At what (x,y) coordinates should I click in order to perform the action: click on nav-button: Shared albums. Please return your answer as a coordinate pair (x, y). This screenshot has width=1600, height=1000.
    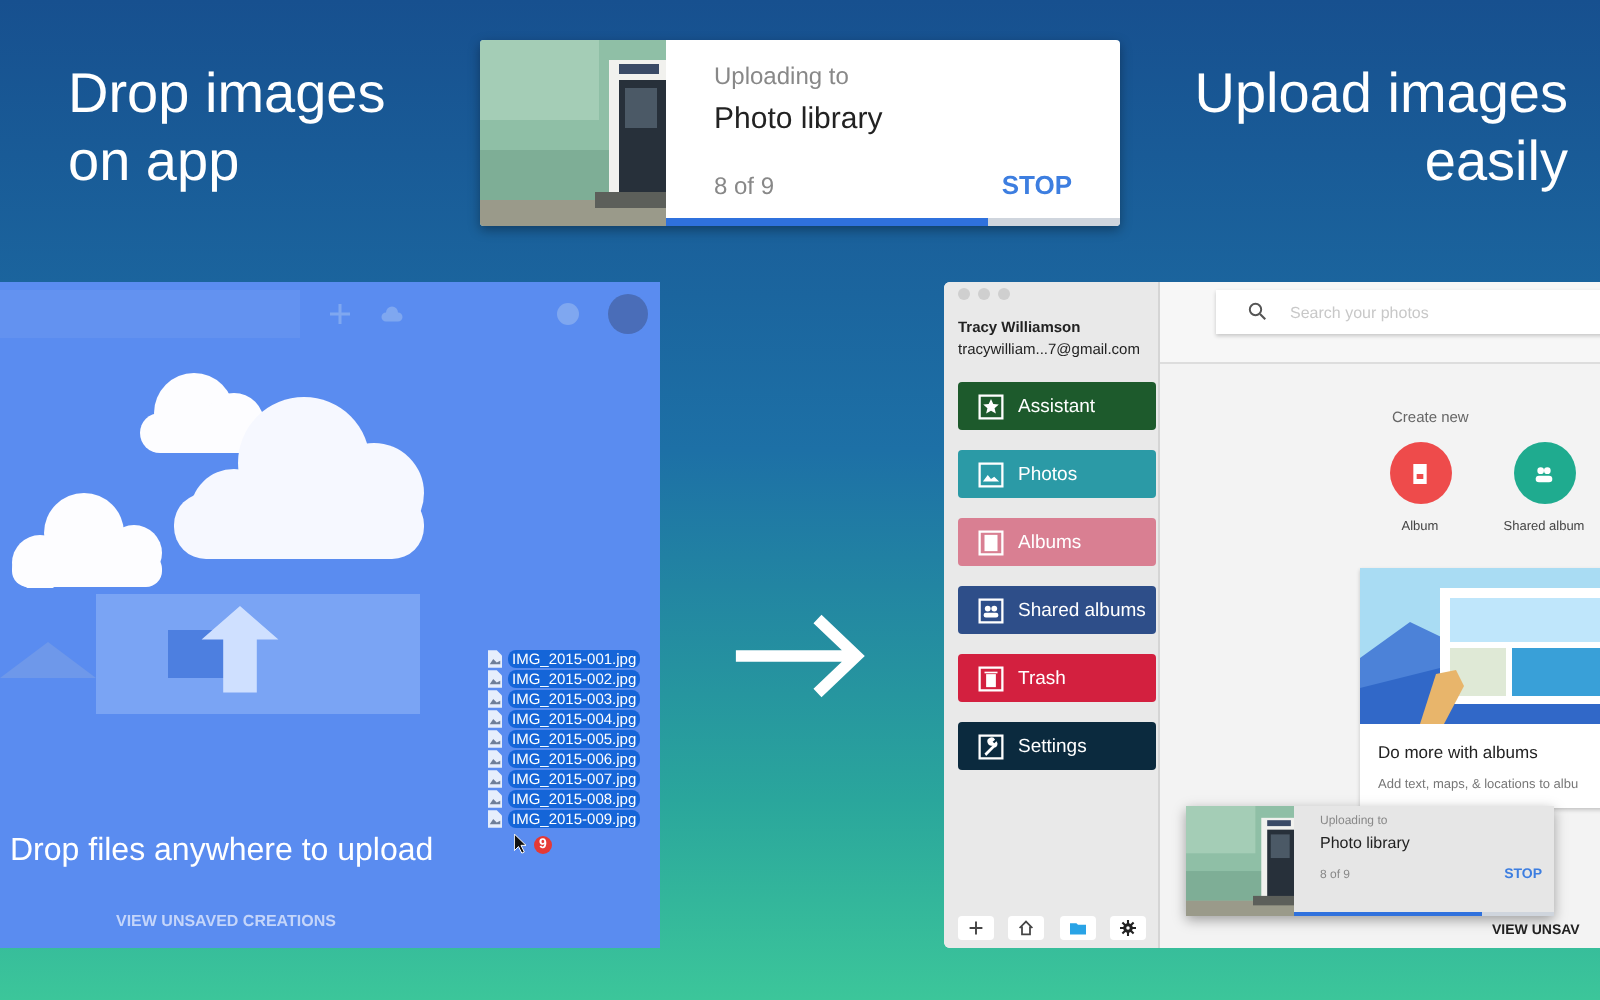
    Looking at the image, I should click on (1057, 610).